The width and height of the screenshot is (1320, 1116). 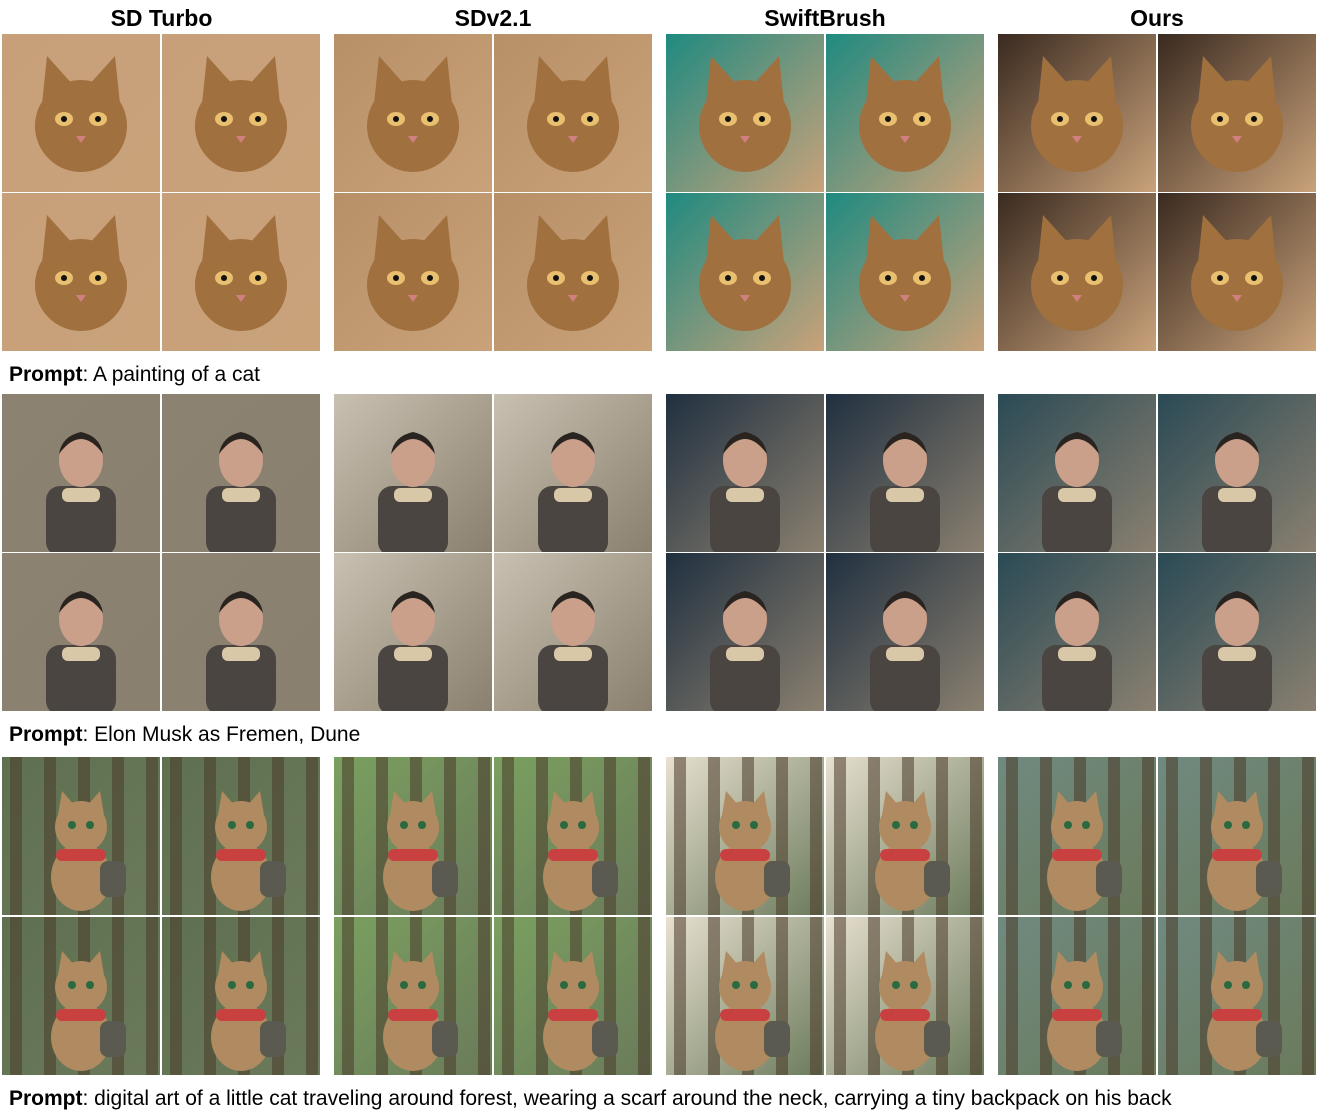 What do you see at coordinates (161, 18) in the screenshot?
I see `column-title-sd-turbo: SD Turbo` at bounding box center [161, 18].